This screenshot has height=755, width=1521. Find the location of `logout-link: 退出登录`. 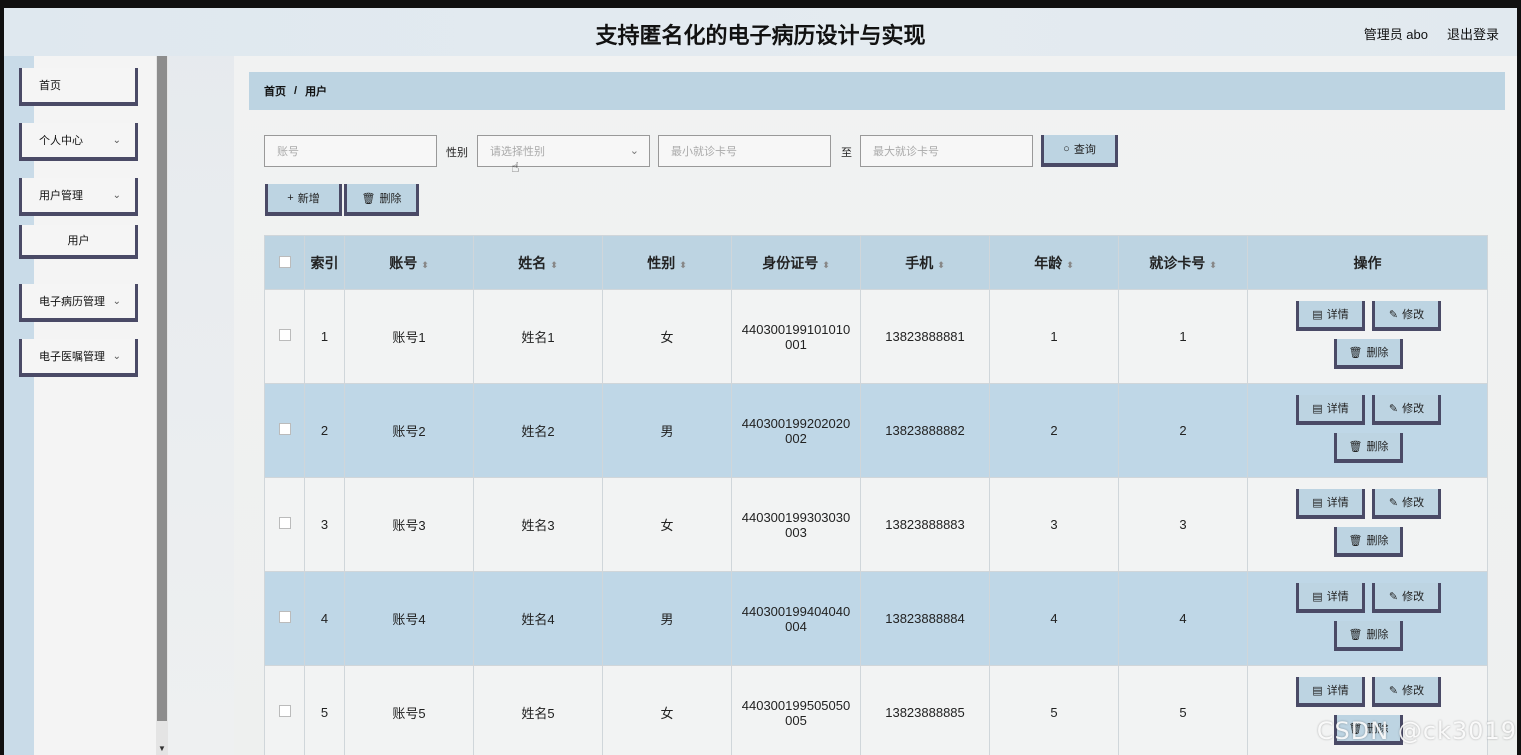

logout-link: 退出登录 is located at coordinates (1473, 33).